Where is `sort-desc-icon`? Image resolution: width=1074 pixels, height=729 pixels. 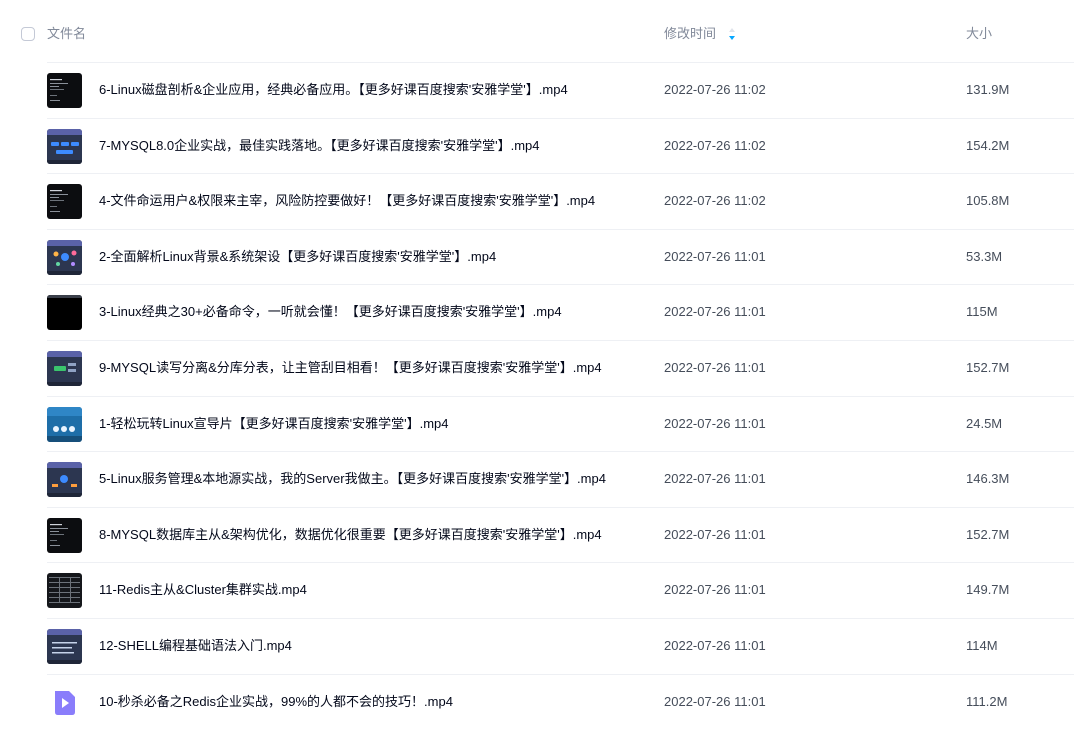
sort-desc-icon is located at coordinates (732, 34).